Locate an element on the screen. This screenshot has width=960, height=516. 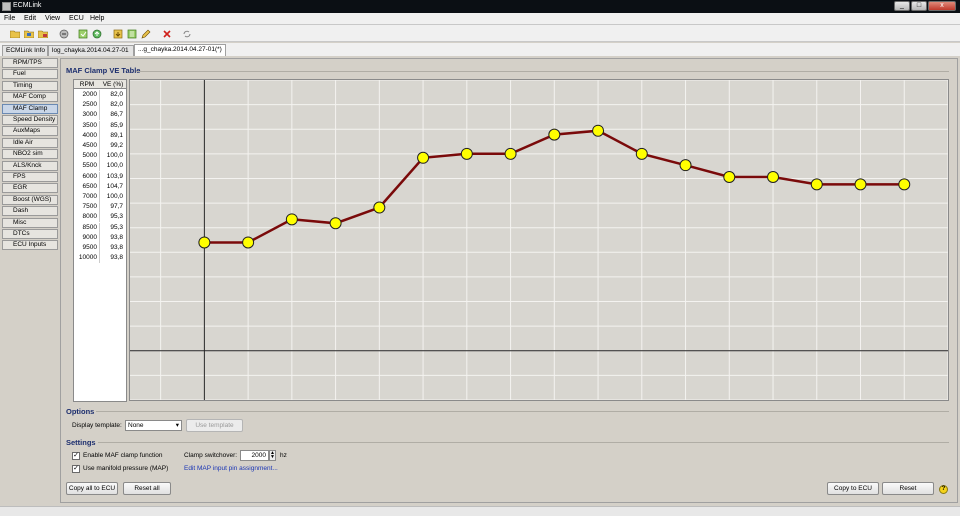
help-icon: ? is located at coordinates (943, 489).